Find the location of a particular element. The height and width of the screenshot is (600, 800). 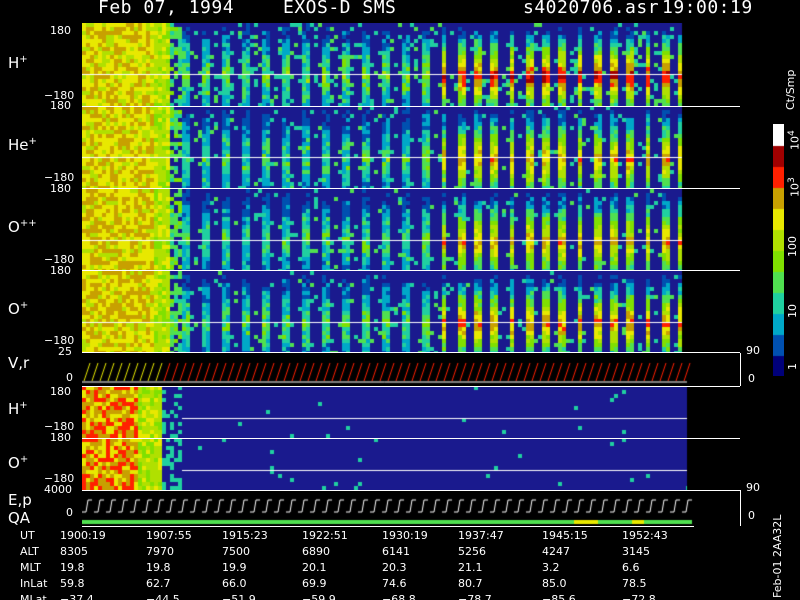

table-cell: 1952:43 is located at coordinates (645, 535).